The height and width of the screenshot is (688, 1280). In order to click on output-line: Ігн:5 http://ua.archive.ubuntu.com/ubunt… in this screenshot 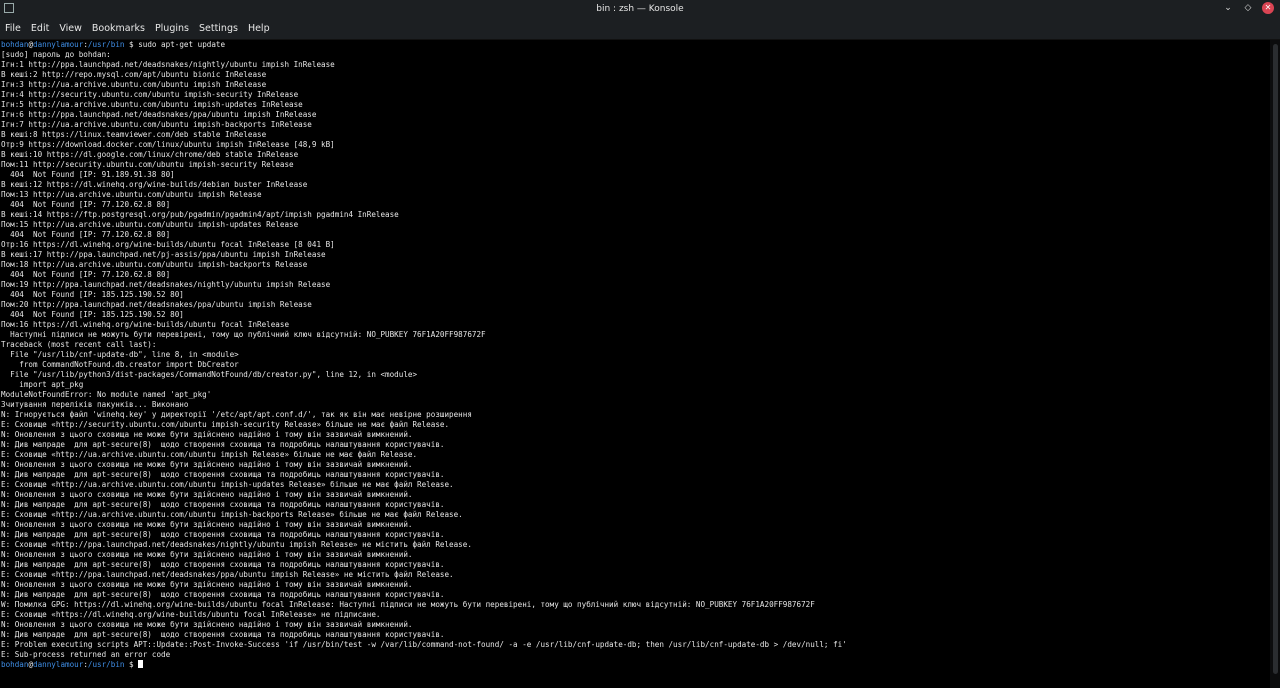, I will do `click(152, 104)`.